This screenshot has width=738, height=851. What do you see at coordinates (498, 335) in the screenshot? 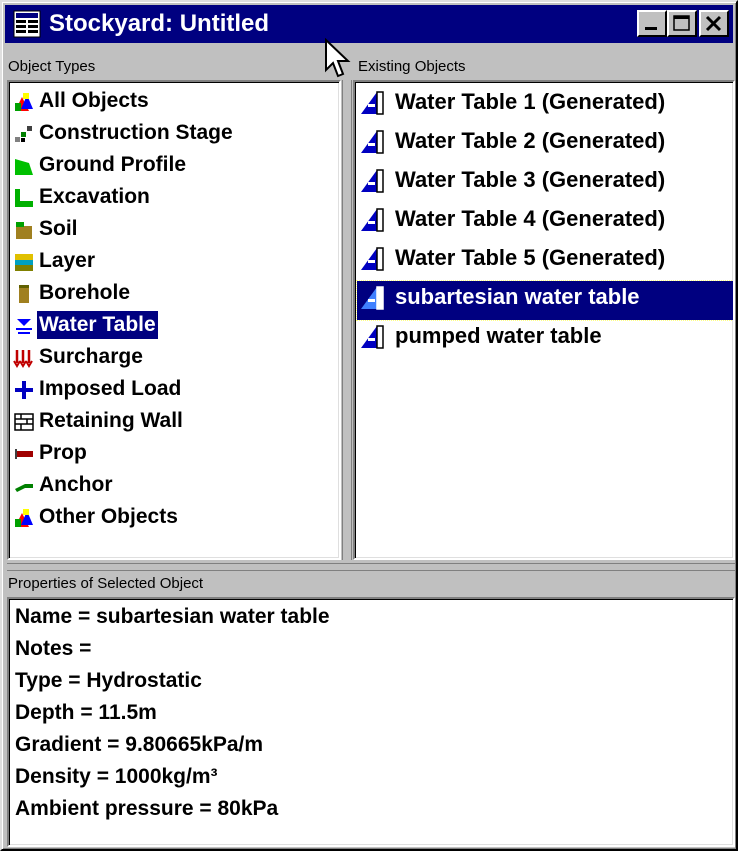
I see `existing-object-label: pumped water table` at bounding box center [498, 335].